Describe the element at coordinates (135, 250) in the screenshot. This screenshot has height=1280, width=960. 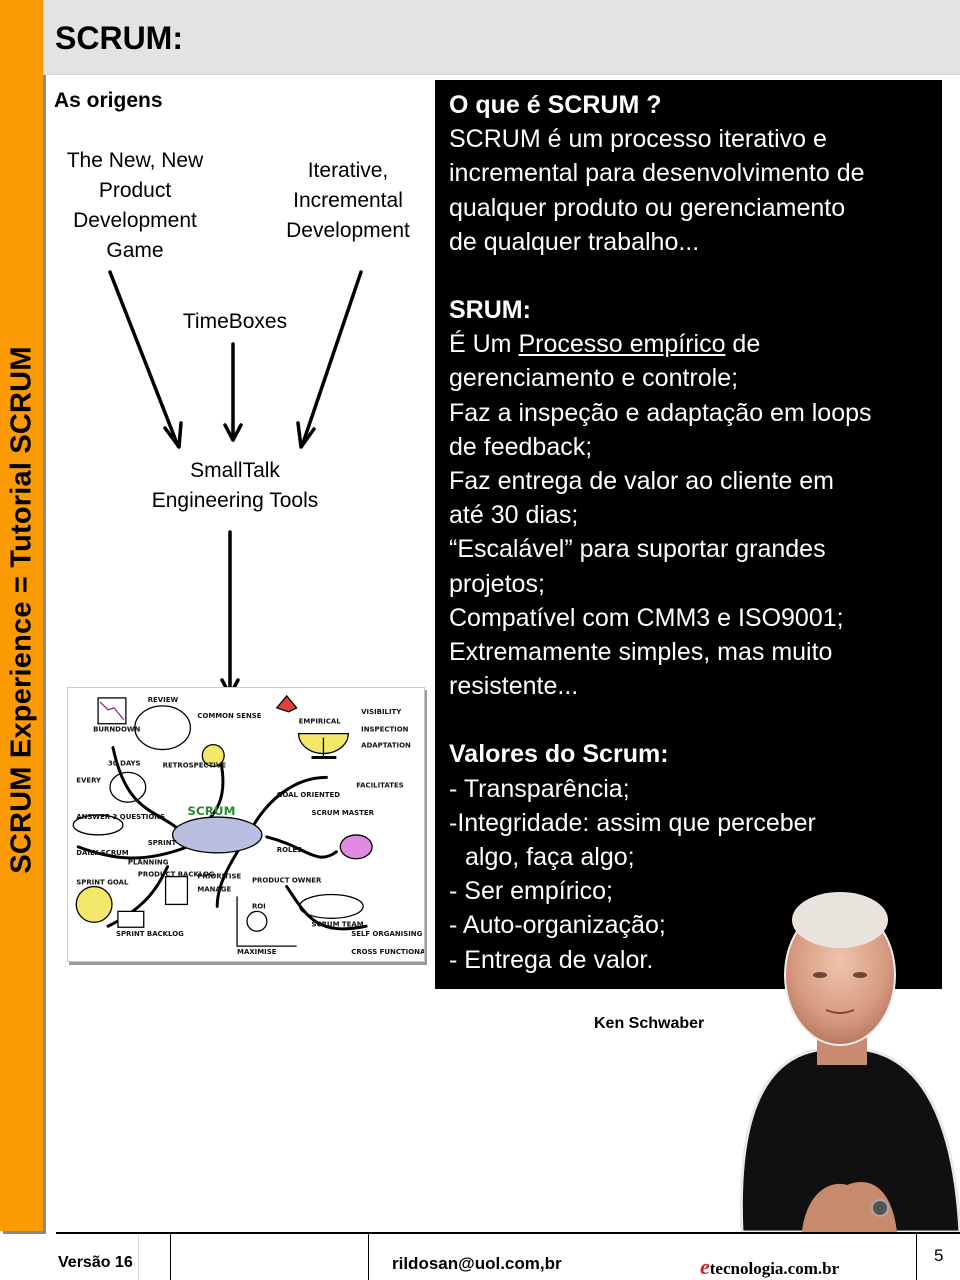
I see `origin-line: Game` at that location.